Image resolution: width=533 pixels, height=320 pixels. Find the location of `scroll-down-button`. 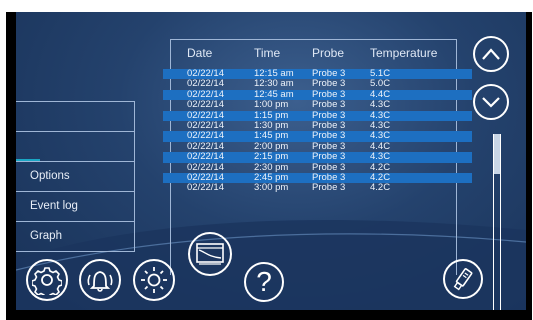

scroll-down-button is located at coordinates (491, 102).